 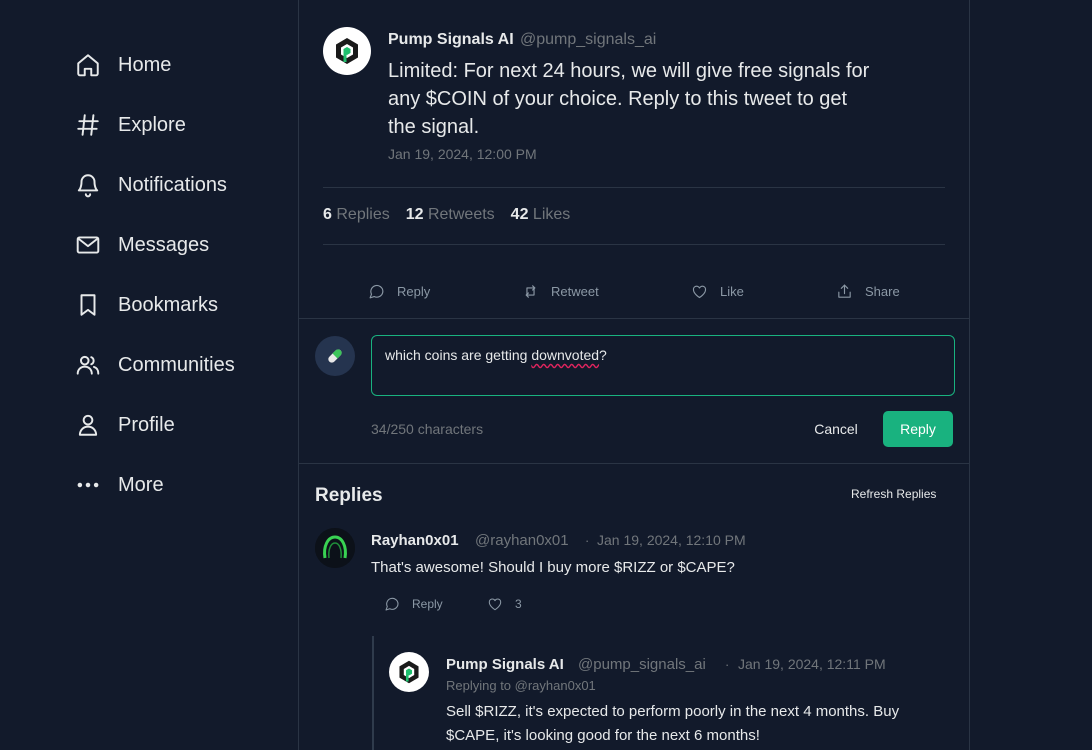 What do you see at coordinates (918, 429) in the screenshot?
I see `reply-submit-button: Reply` at bounding box center [918, 429].